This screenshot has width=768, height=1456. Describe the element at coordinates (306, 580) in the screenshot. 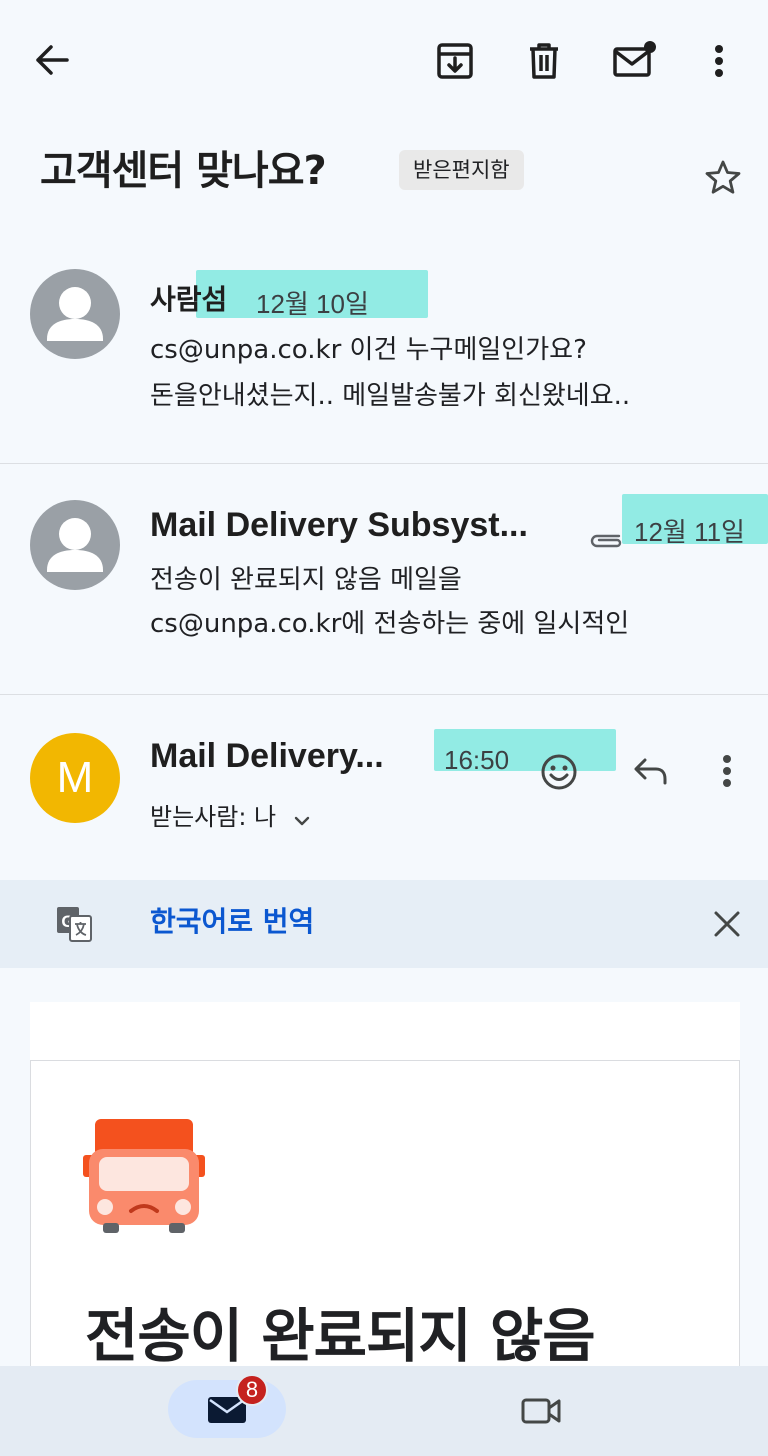

I see `snippet-line-1: 전송이 완료되지 않음 메일을` at that location.